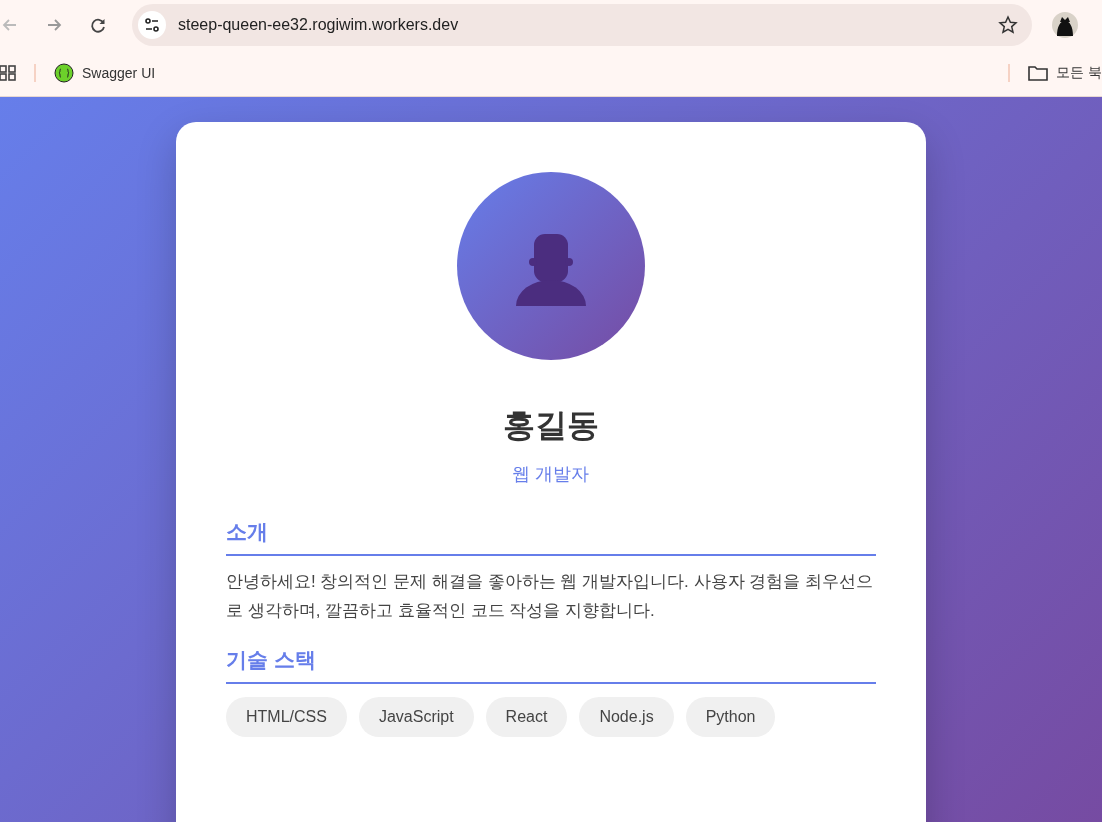  What do you see at coordinates (105, 73) in the screenshot?
I see `bookmark: Swagger UI` at bounding box center [105, 73].